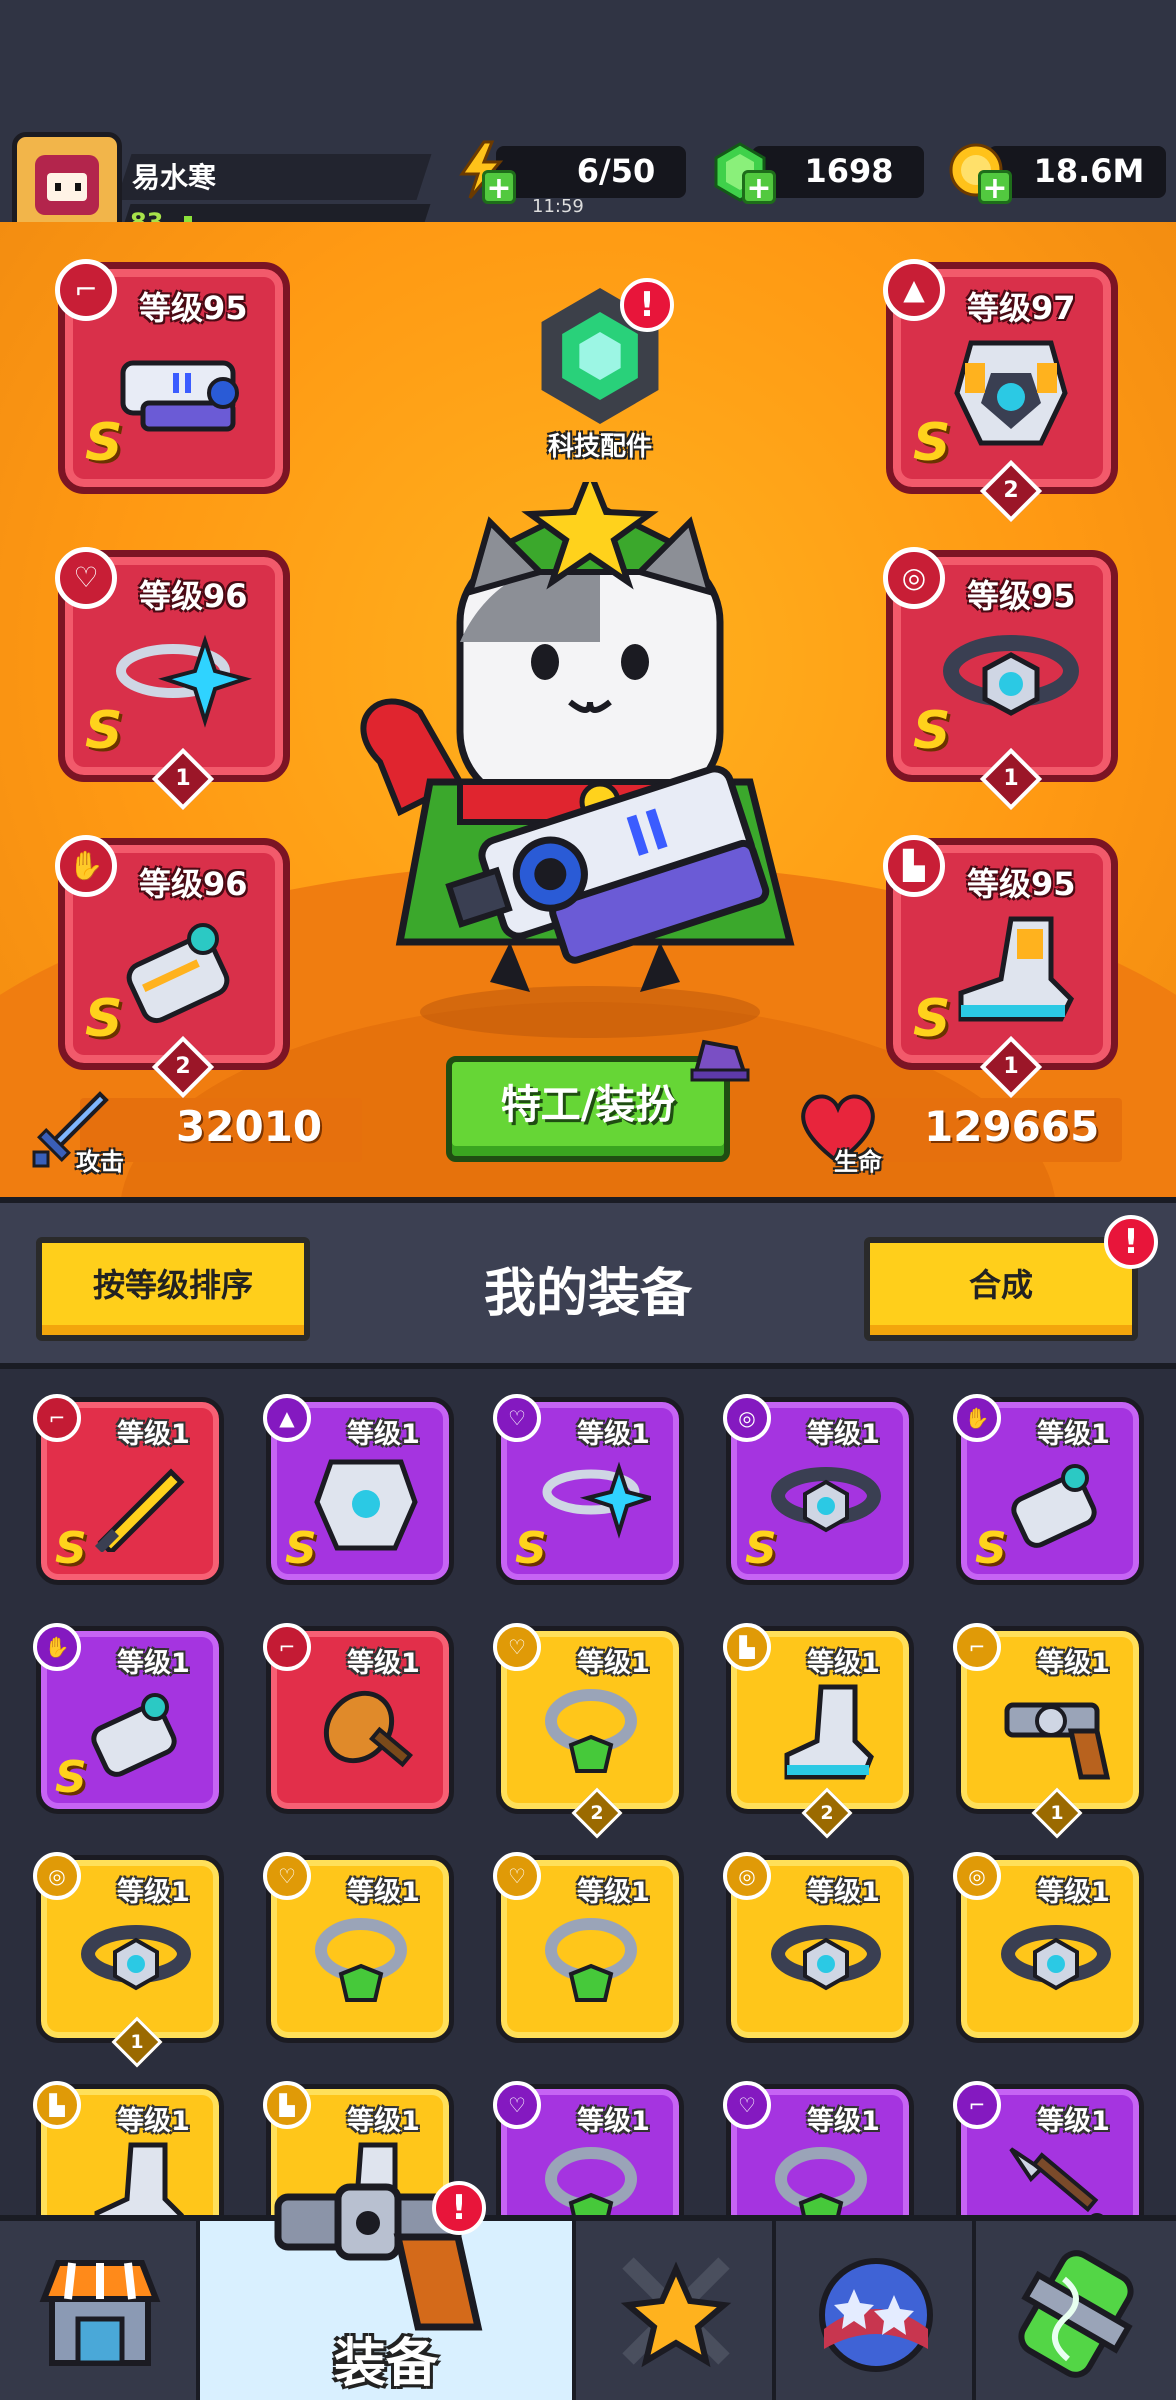  Describe the element at coordinates (588, 1109) in the screenshot. I see `agent-outfit-button: 特工/装扮` at that location.